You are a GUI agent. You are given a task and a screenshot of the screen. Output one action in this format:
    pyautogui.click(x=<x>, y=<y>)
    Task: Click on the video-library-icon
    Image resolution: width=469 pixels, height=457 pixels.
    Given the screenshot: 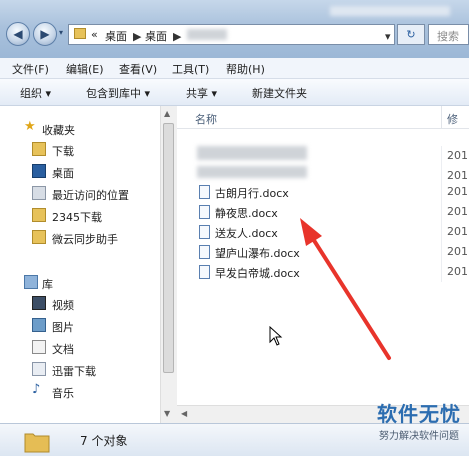 What is the action you would take?
    pyautogui.click(x=39, y=303)
    